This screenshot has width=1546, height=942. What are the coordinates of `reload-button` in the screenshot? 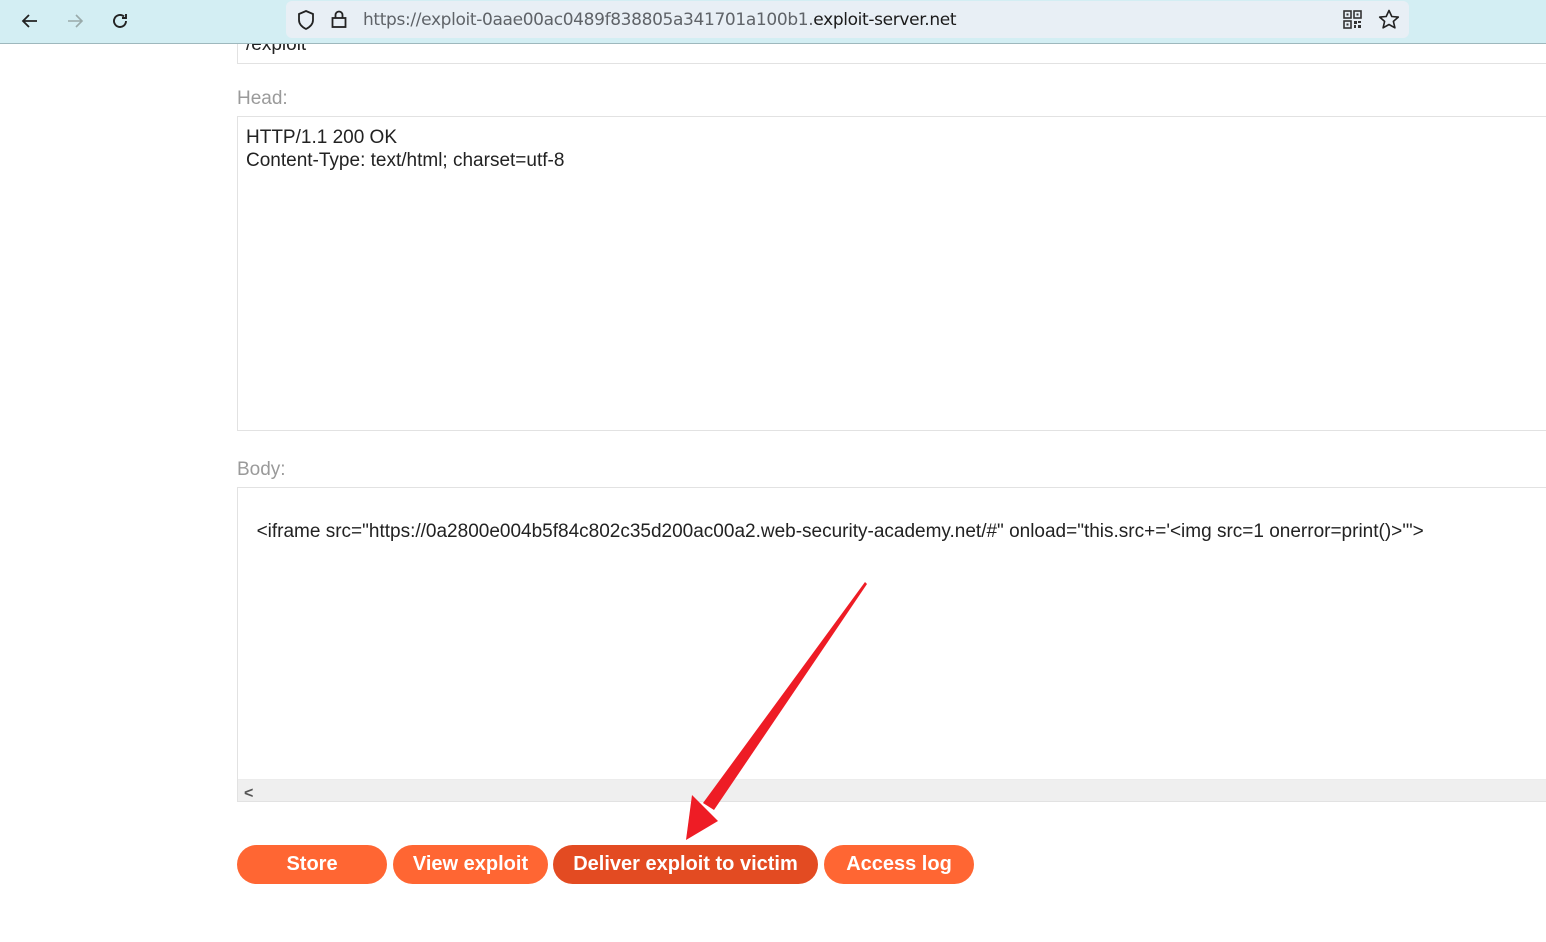 It's located at (120, 21).